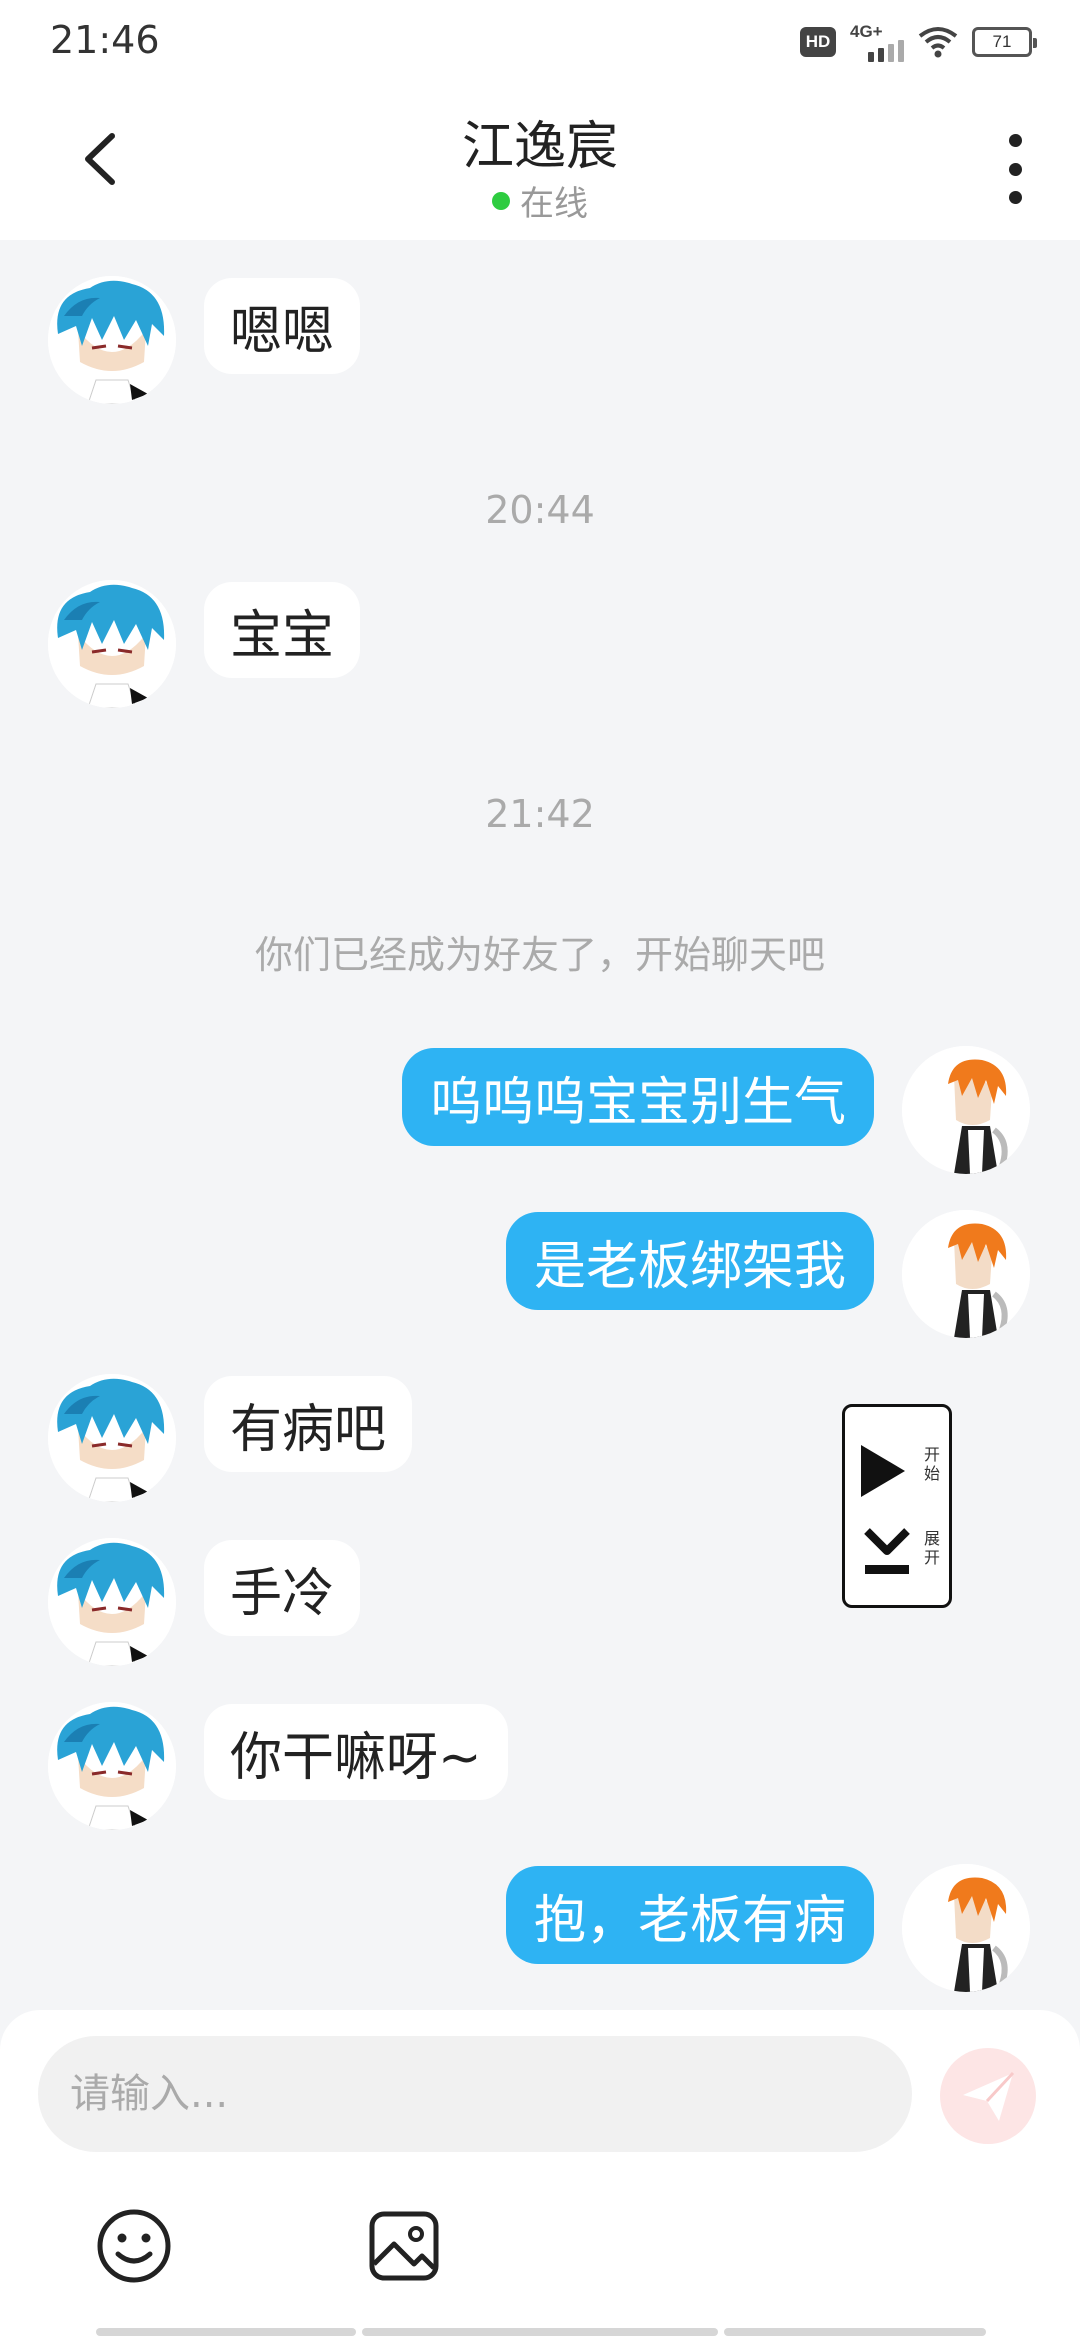  I want to click on wifi-icon, so click(938, 42).